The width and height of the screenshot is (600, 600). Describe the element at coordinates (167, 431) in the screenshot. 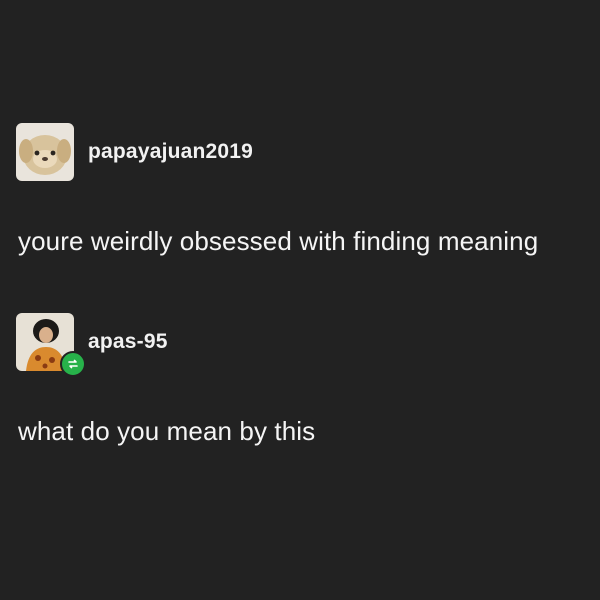

I see `post-text: what do you mean by this` at that location.